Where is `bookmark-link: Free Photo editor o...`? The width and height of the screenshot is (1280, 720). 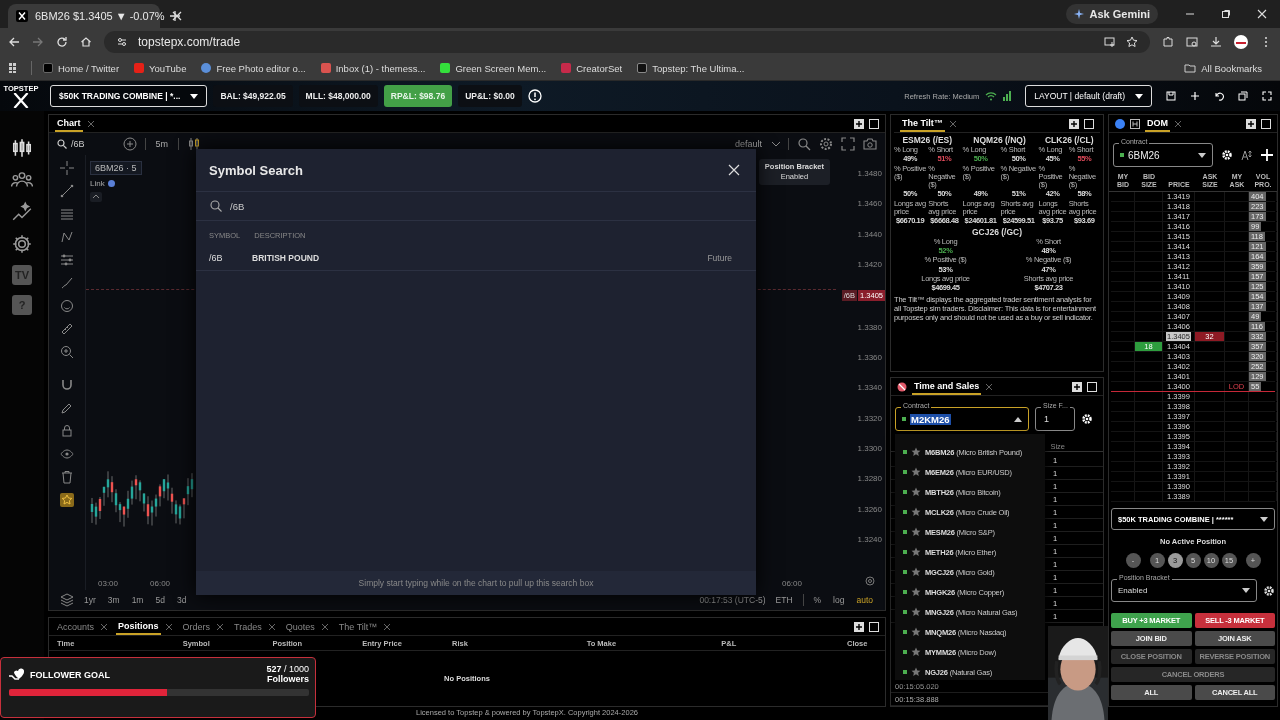
bookmark-link: Free Photo editor o... is located at coordinates (261, 68).